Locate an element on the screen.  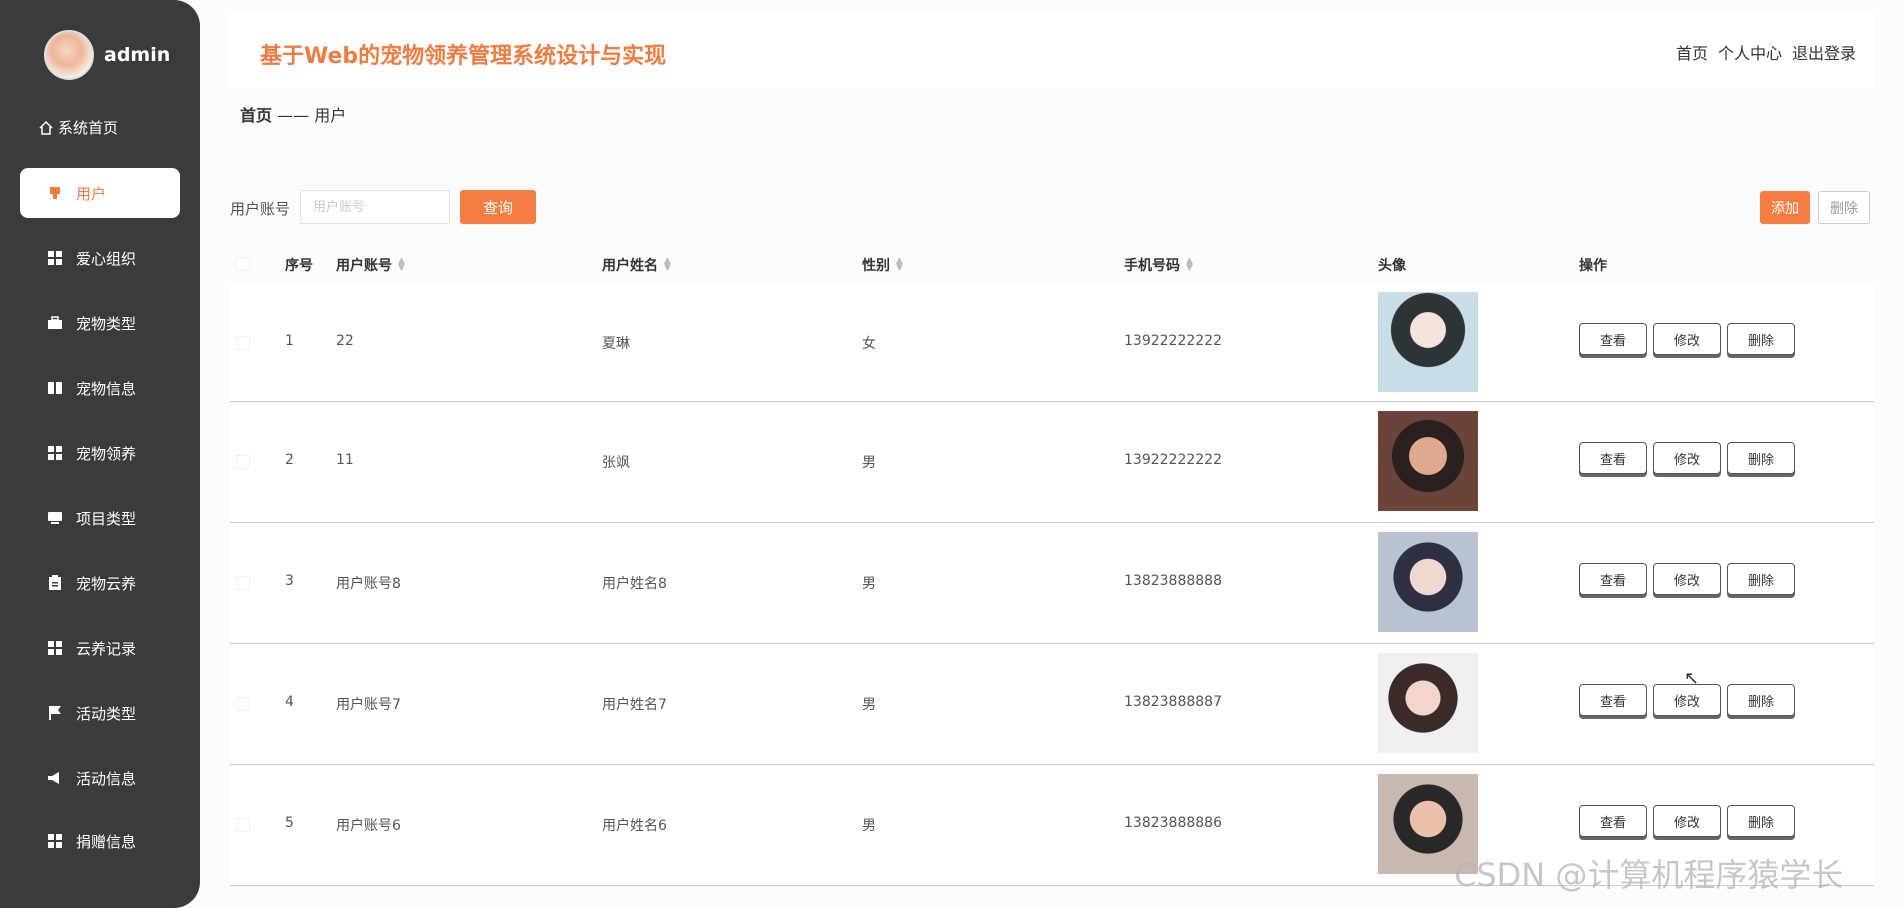
header-label: 手机号码 is located at coordinates (1152, 266).